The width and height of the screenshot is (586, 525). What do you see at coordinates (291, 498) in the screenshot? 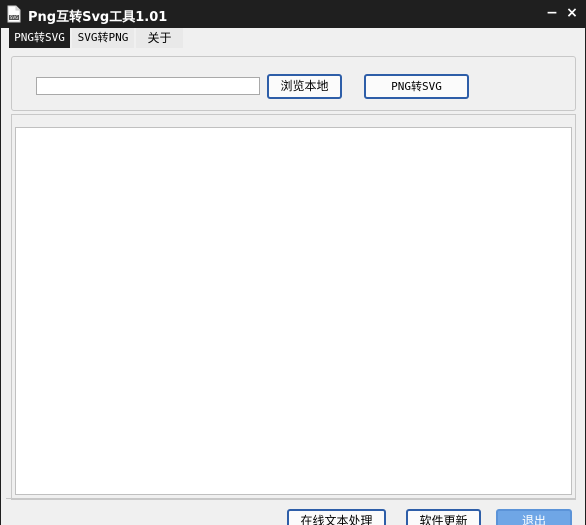
I see `footer-divider` at bounding box center [291, 498].